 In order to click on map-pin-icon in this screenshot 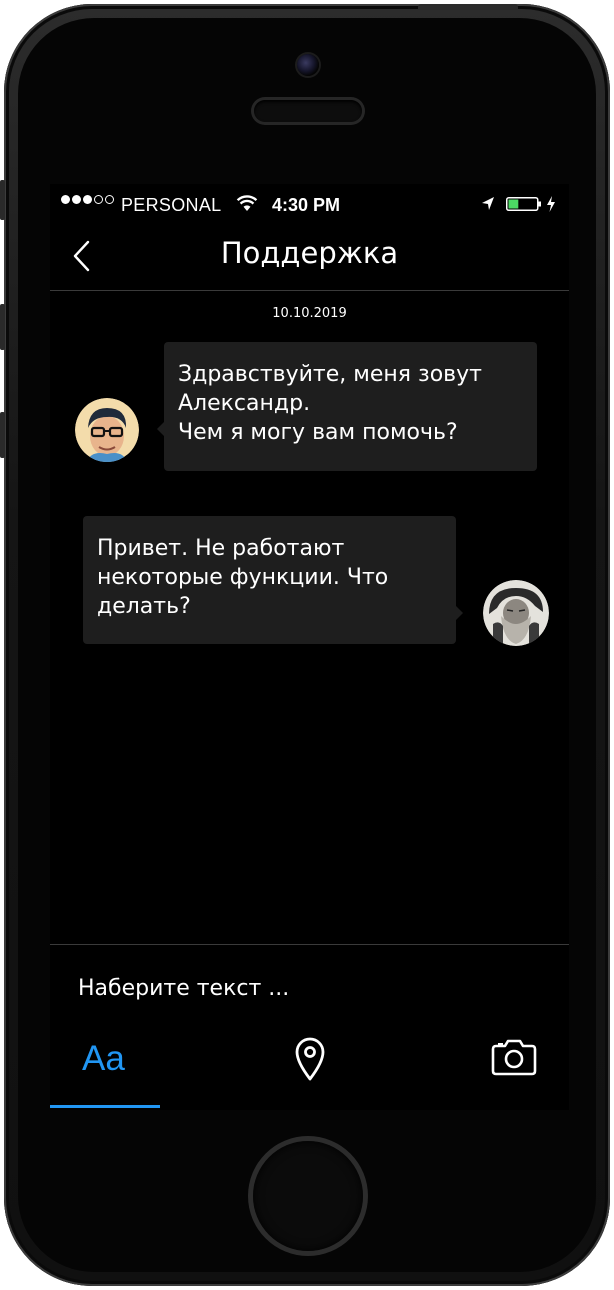, I will do `click(310, 1059)`.